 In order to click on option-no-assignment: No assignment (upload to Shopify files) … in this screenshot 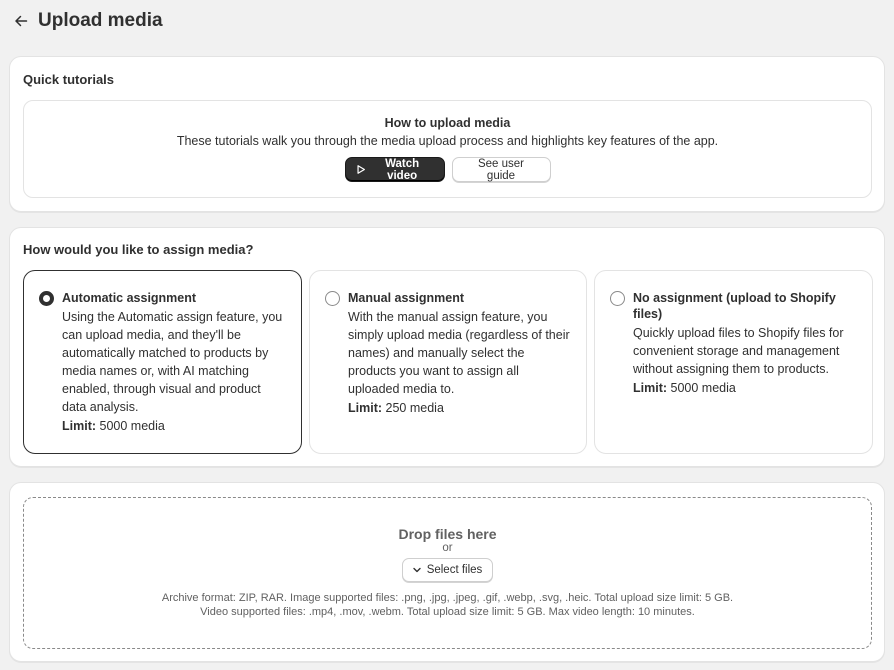, I will do `click(733, 362)`.